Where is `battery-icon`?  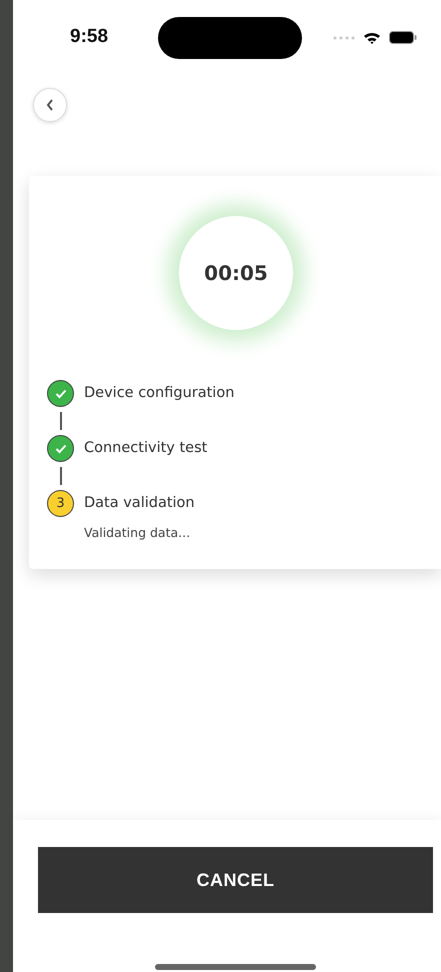 battery-icon is located at coordinates (403, 37).